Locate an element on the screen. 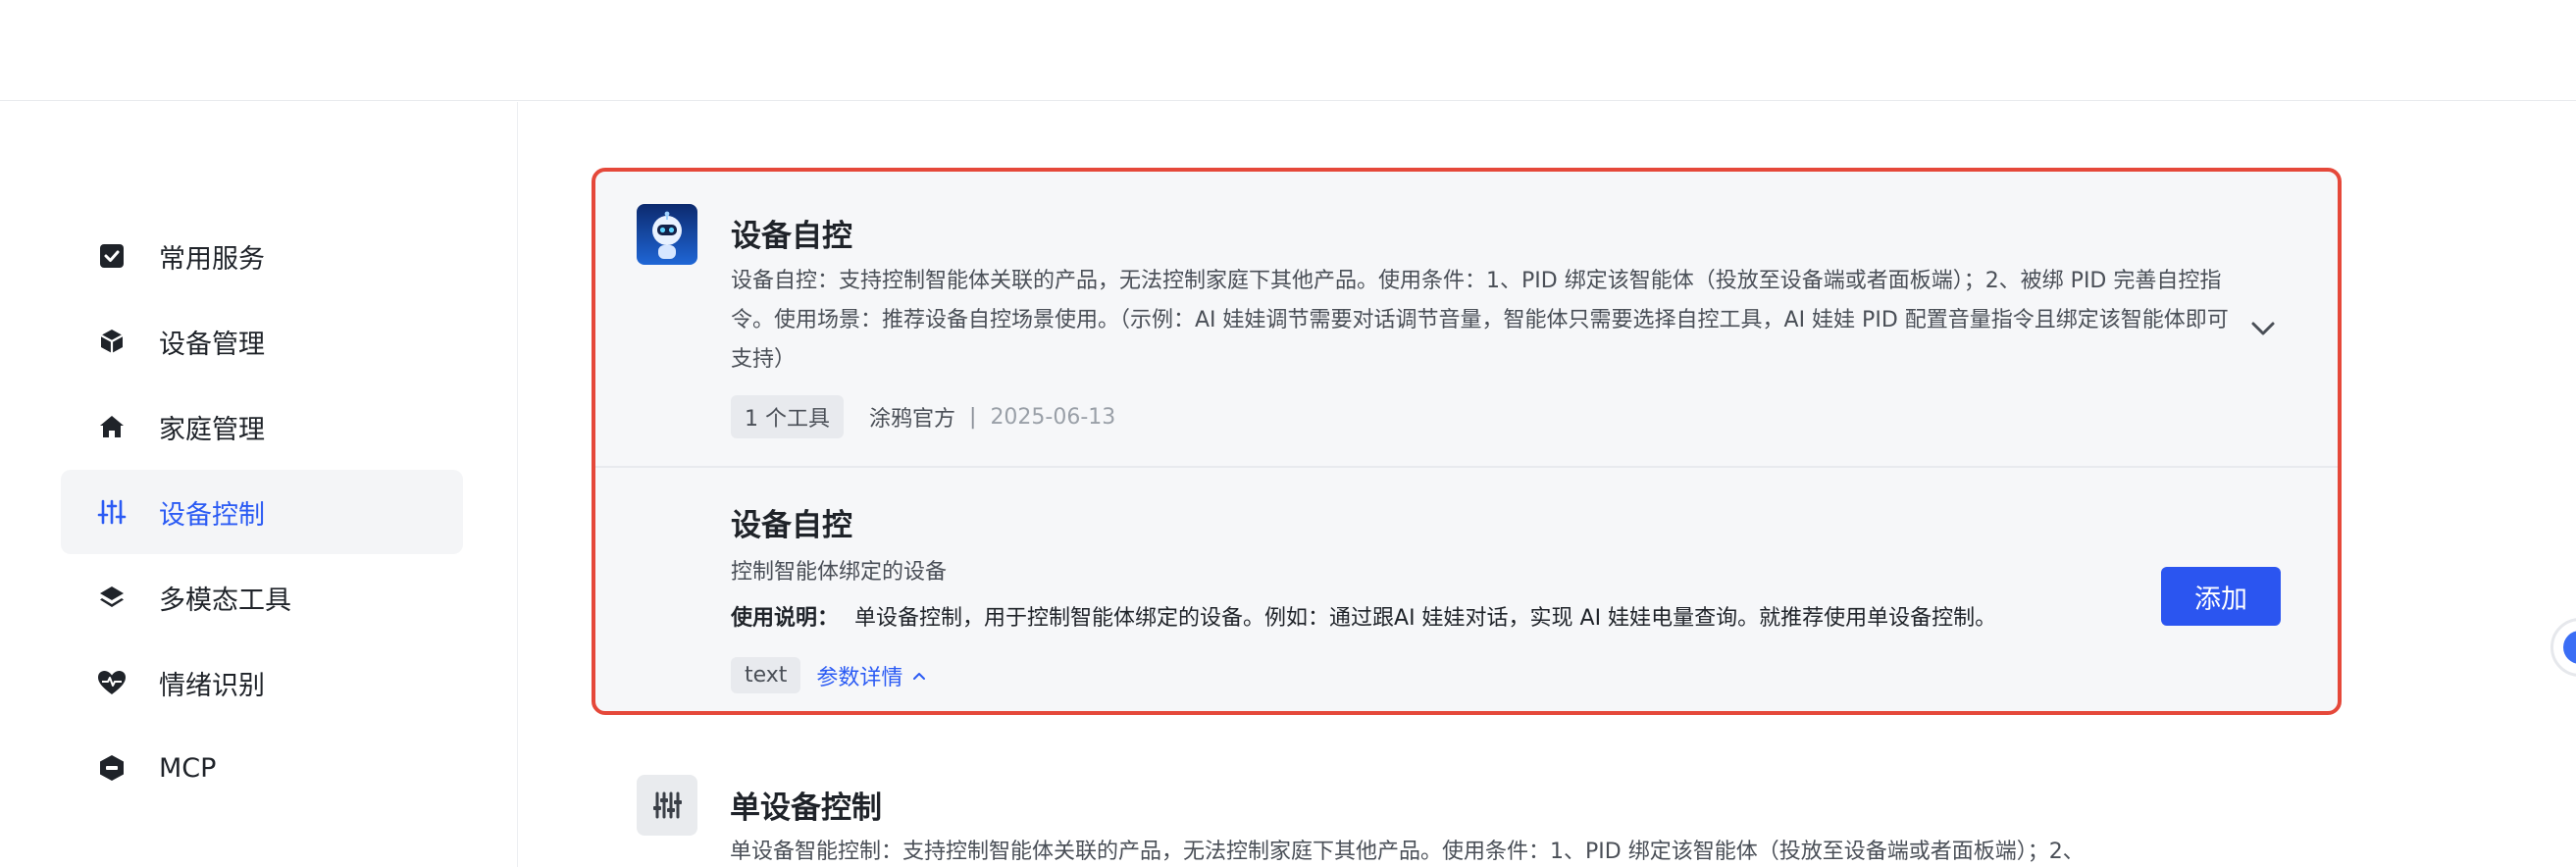 The image size is (2576, 867). tool-name: 设备自控 is located at coordinates (791, 525).